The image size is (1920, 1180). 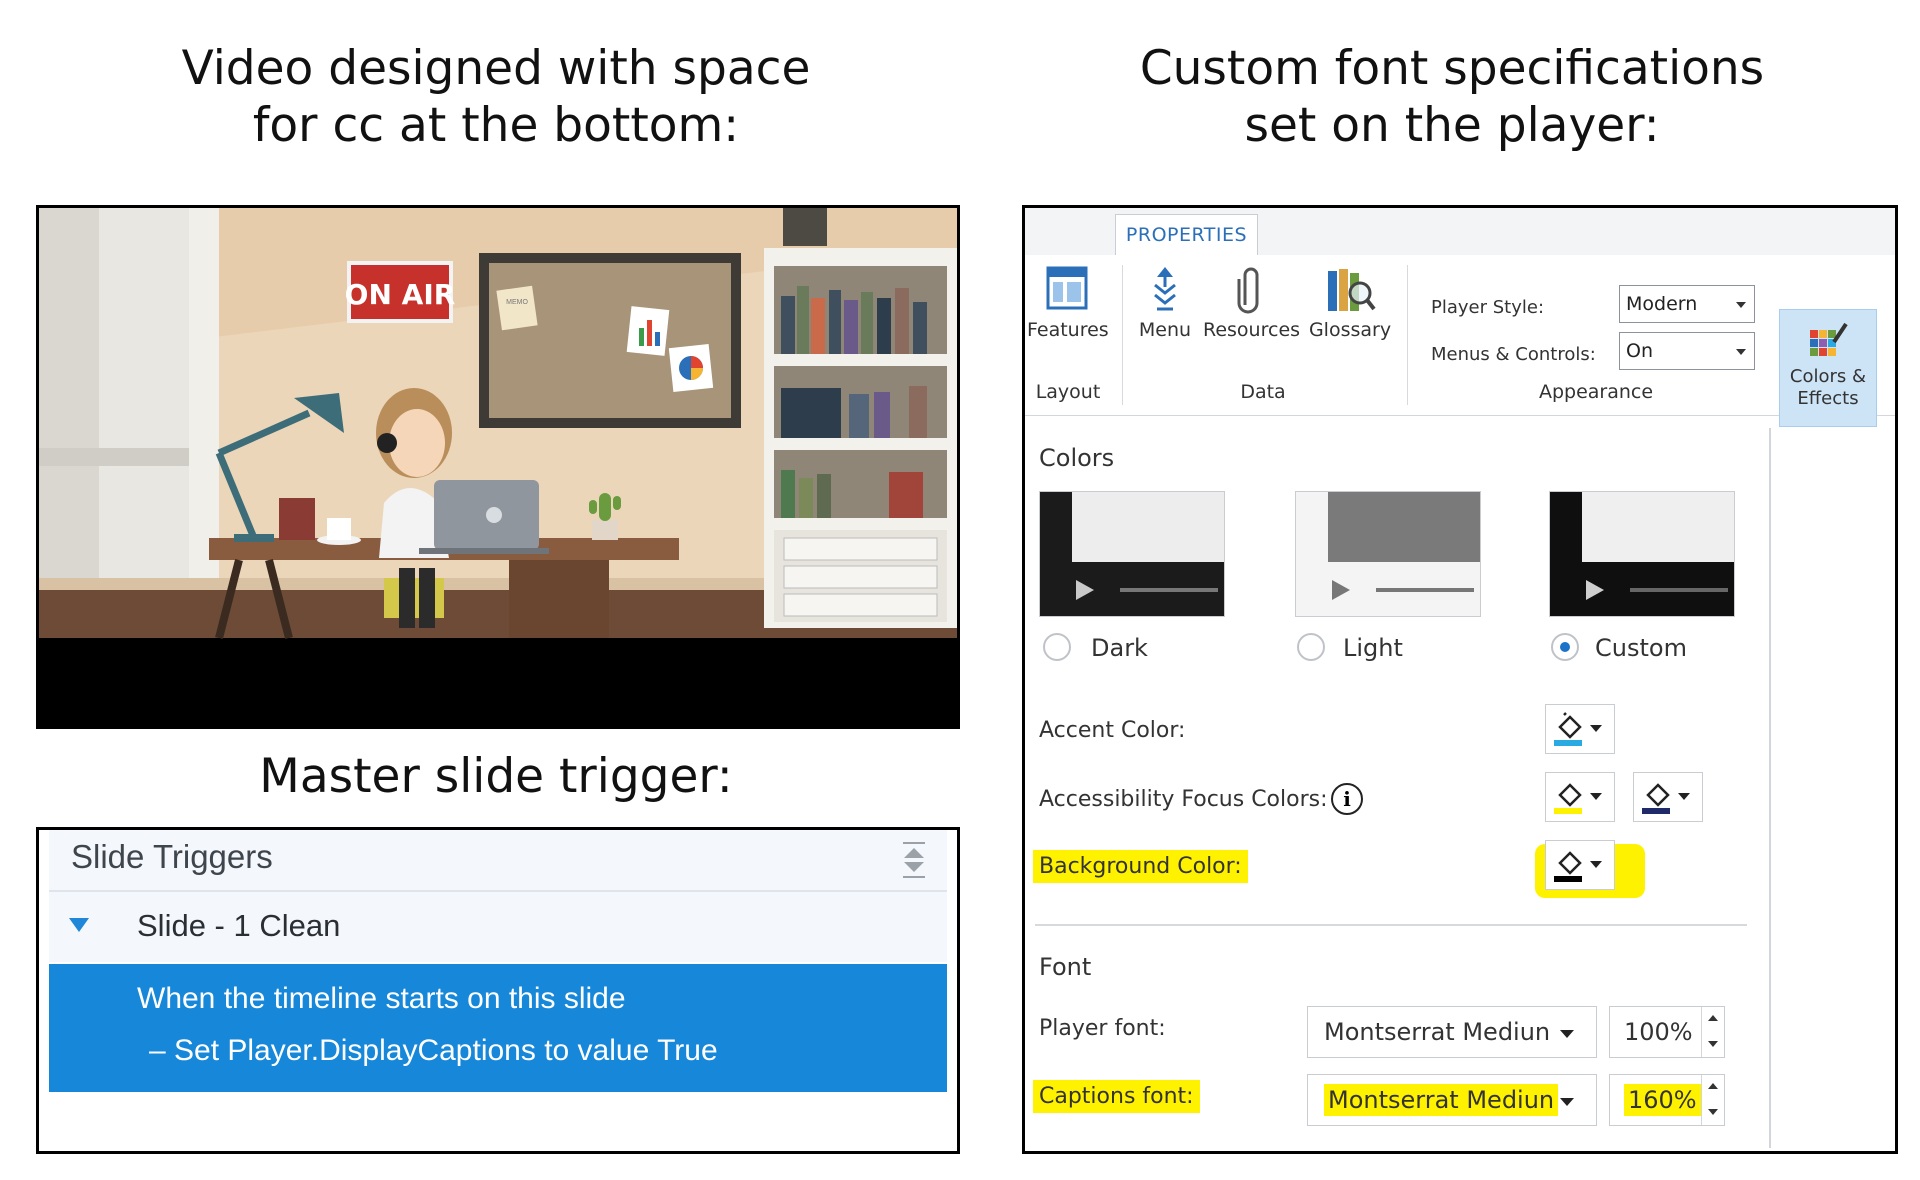 I want to click on on-air-text: ON AIR, so click(x=400, y=294).